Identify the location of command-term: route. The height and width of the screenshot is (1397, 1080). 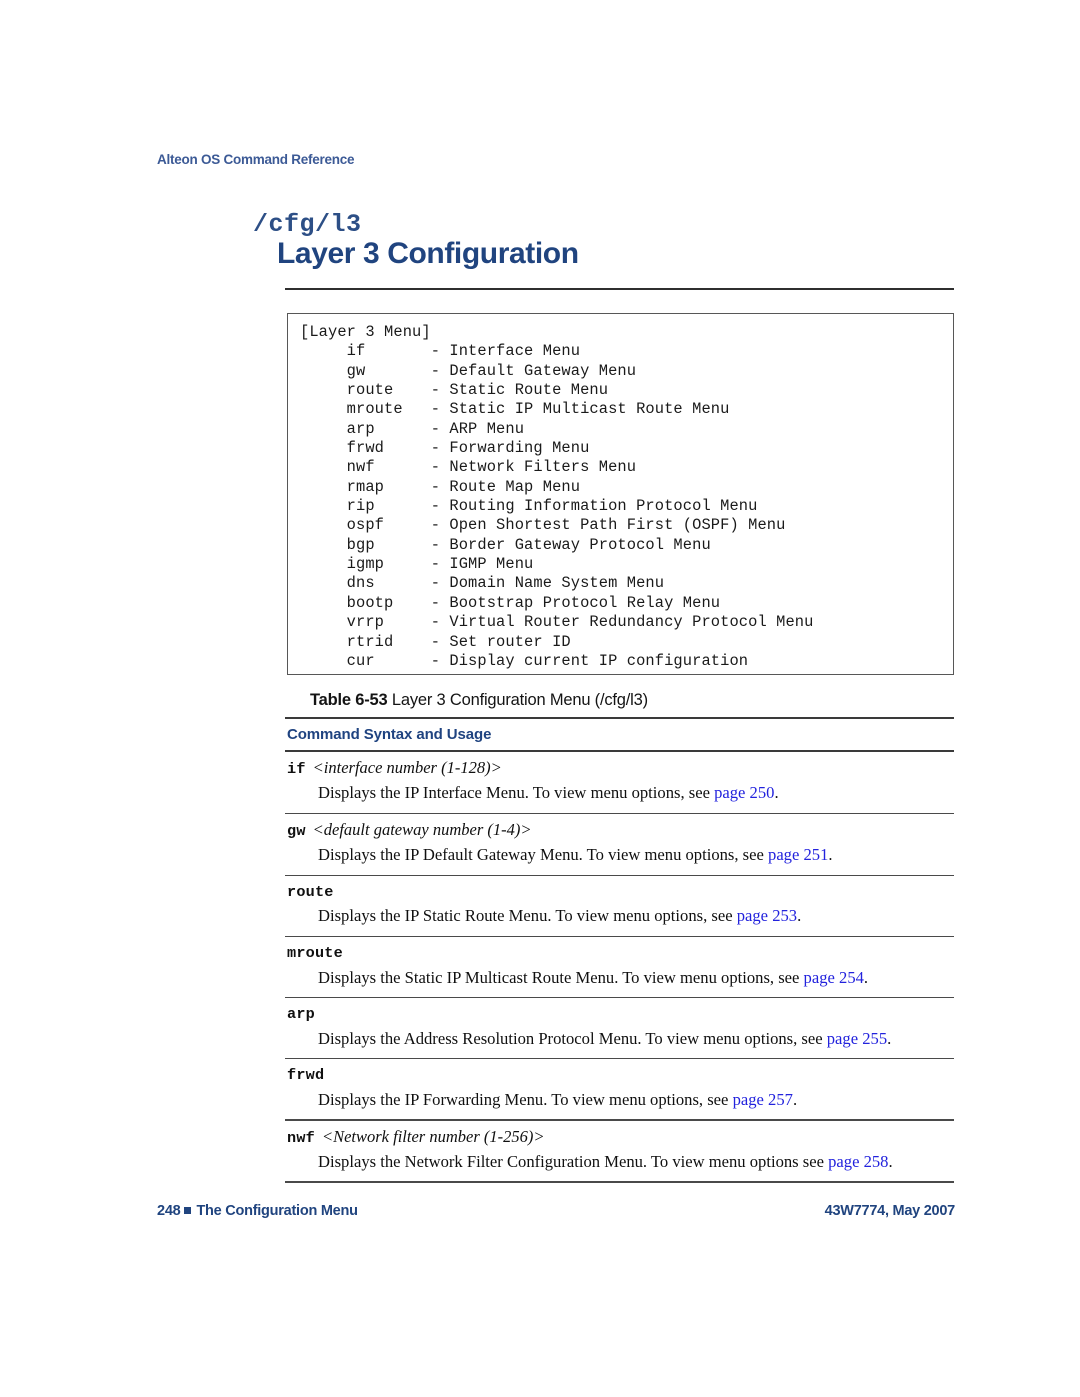
(310, 892).